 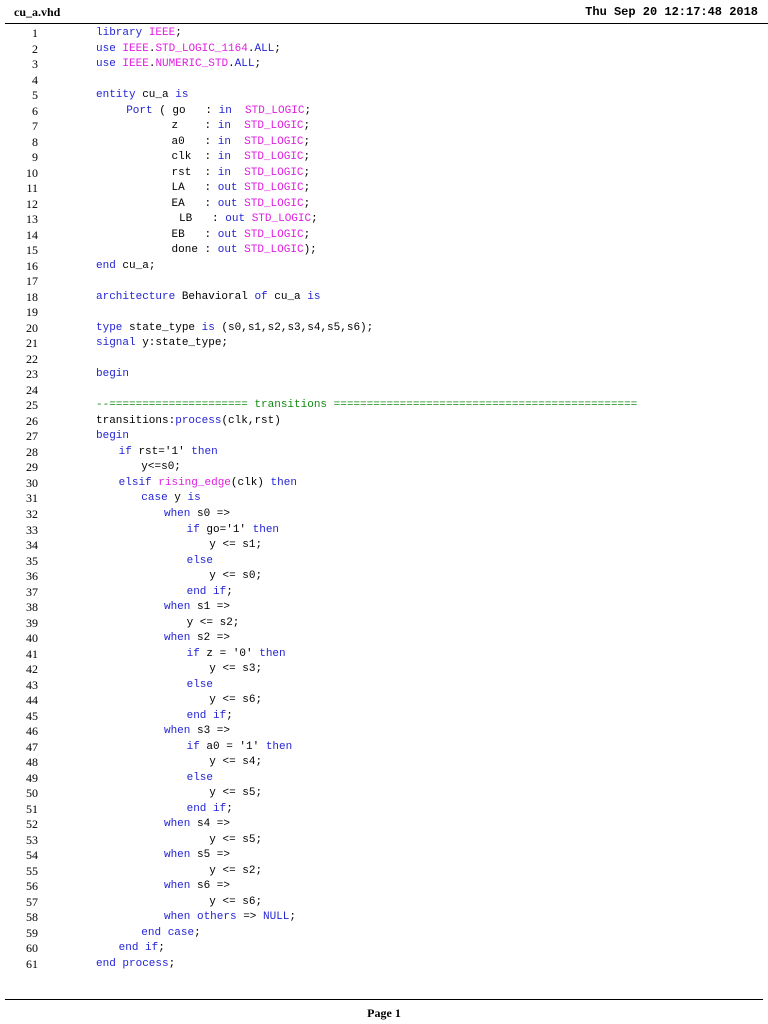 I want to click on code-text: Behavioral, so click(x=215, y=296).